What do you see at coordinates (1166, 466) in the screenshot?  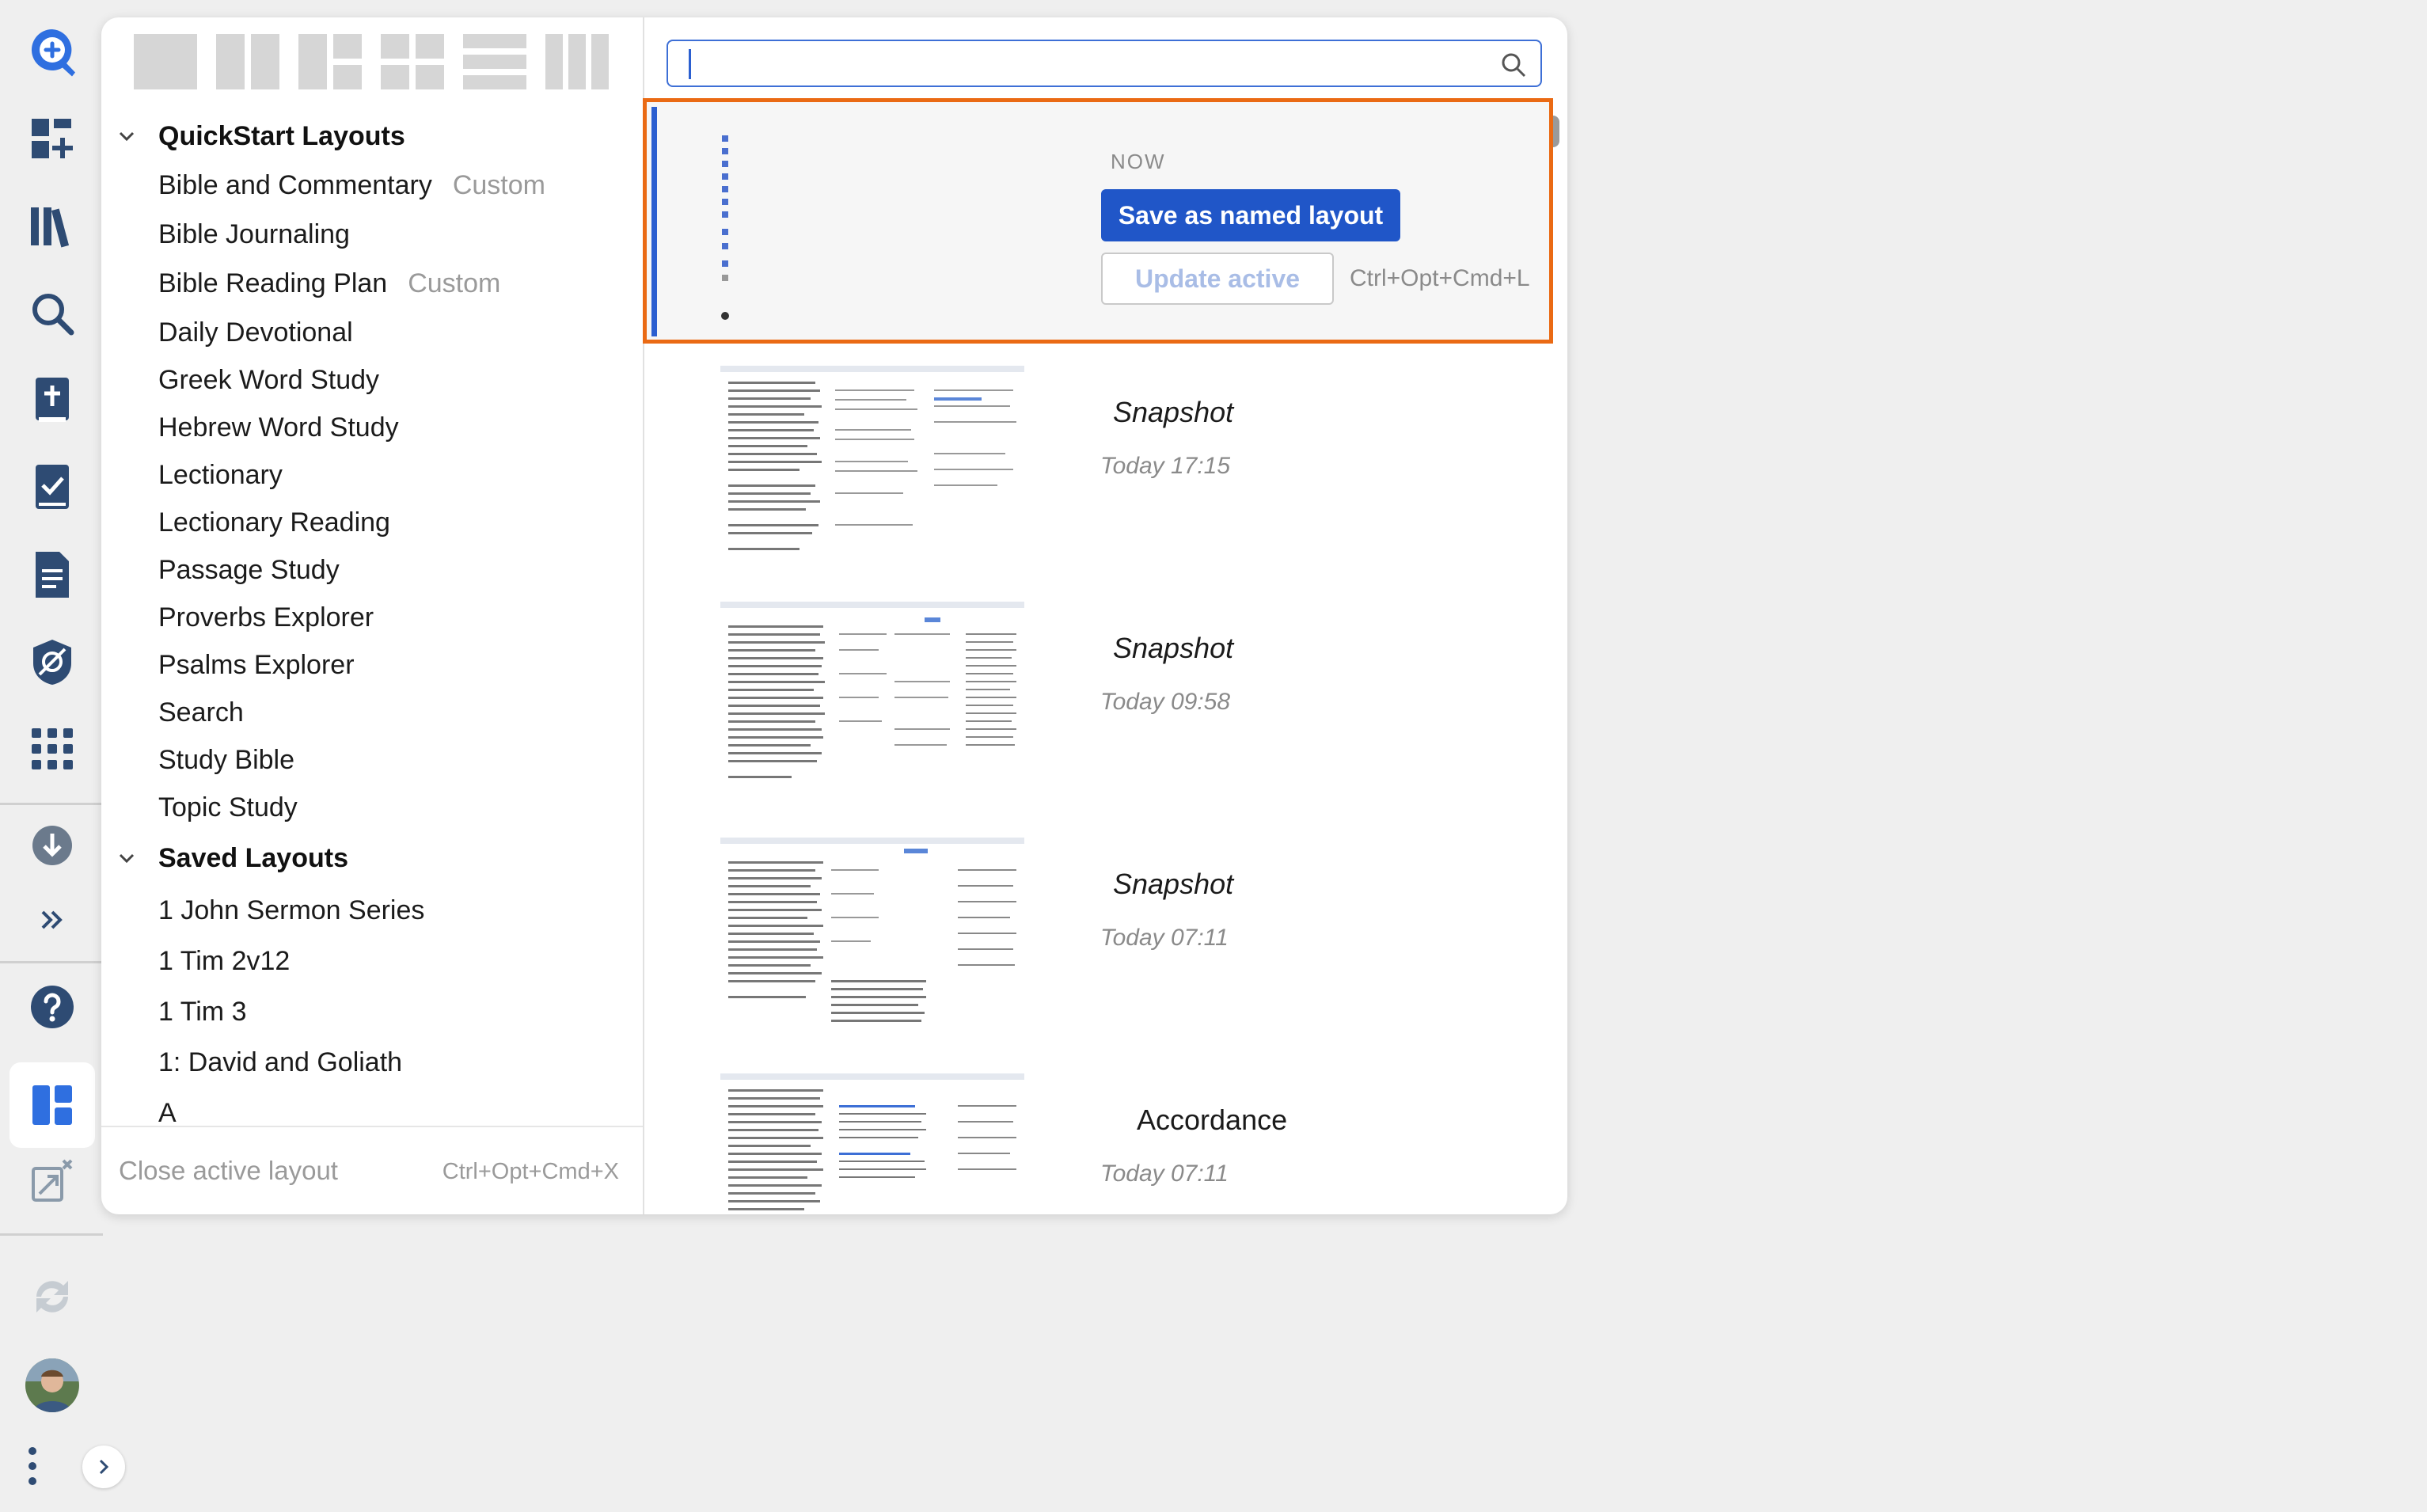 I see `snapshot-time: Today 17:15` at bounding box center [1166, 466].